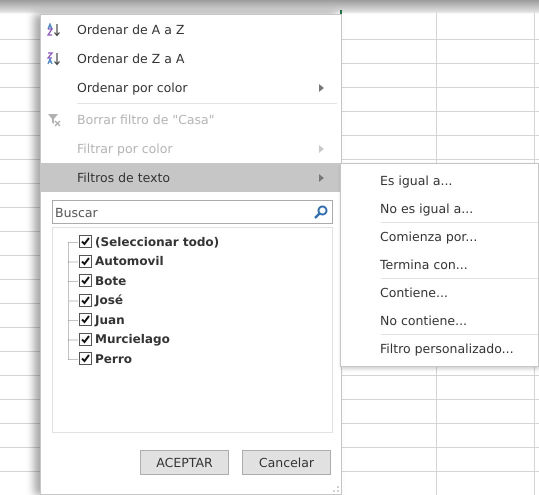  I want to click on resize-grip-icon, so click(336, 489).